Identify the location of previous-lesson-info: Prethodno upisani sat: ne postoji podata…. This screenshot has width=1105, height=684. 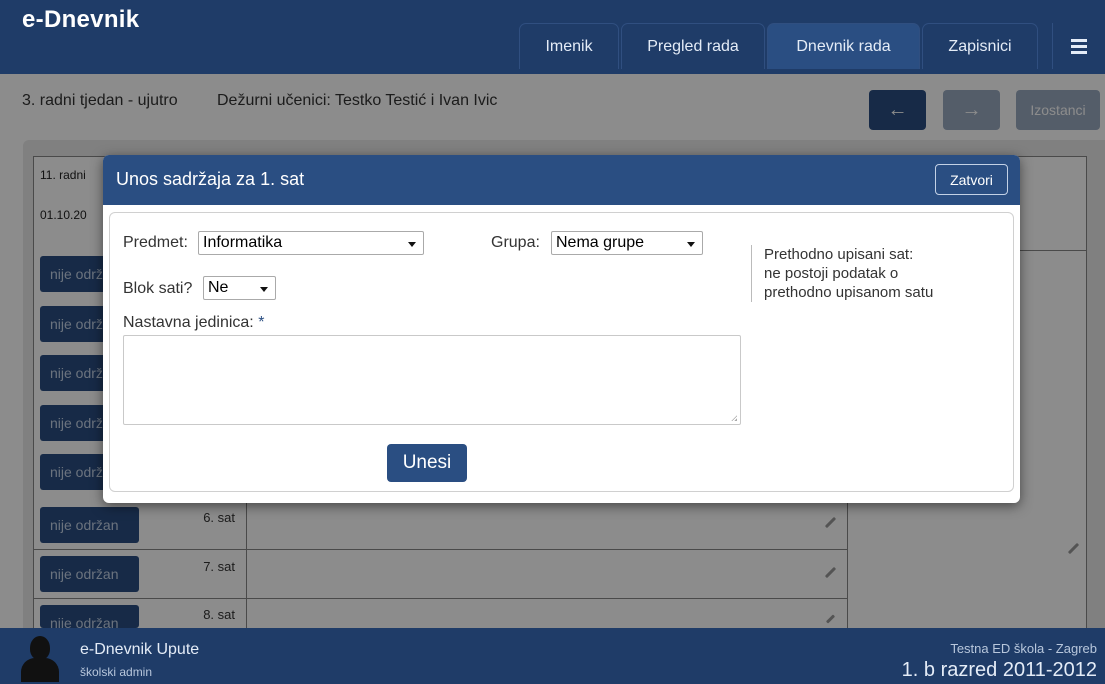
(856, 273).